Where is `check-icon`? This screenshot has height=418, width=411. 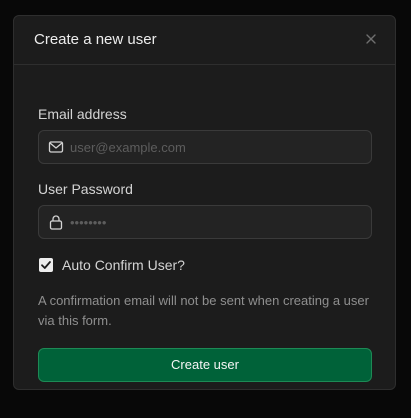
check-icon is located at coordinates (46, 265).